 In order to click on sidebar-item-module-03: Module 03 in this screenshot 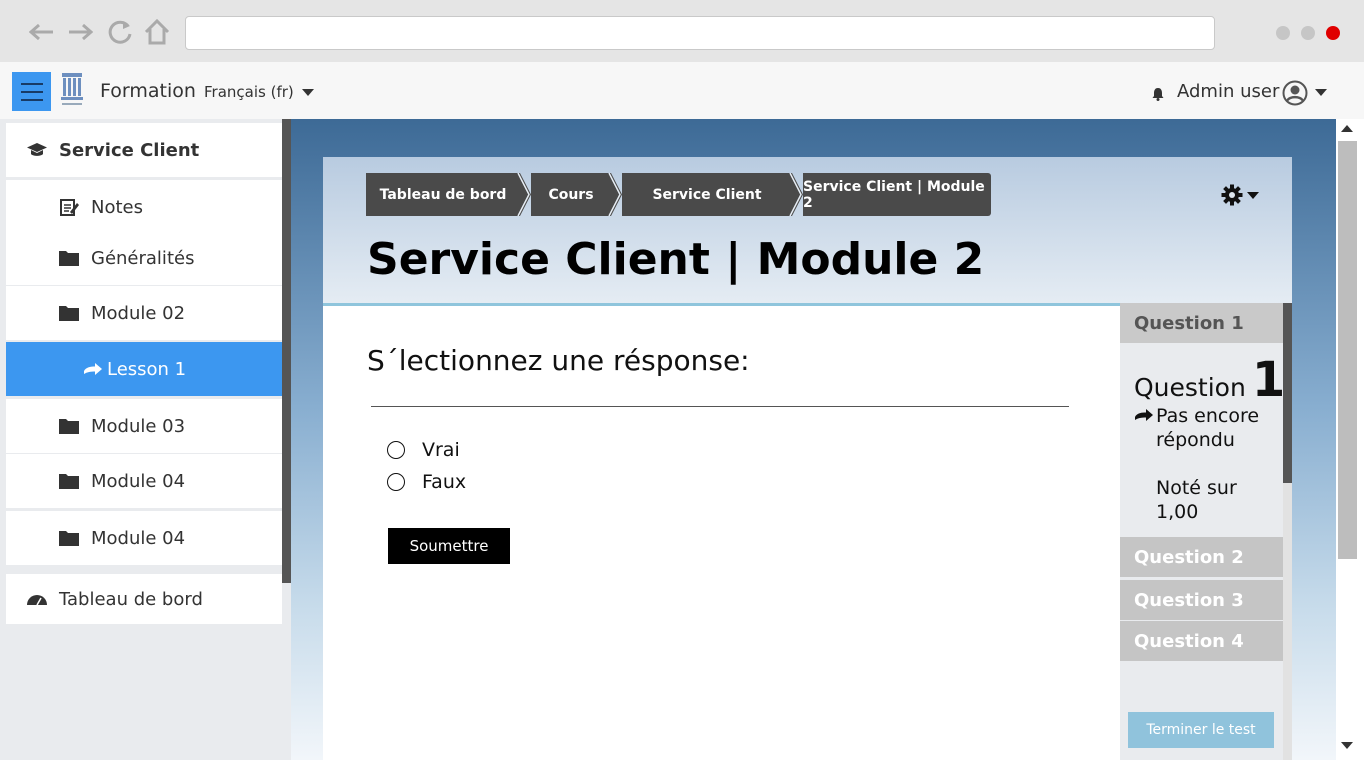, I will do `click(144, 426)`.